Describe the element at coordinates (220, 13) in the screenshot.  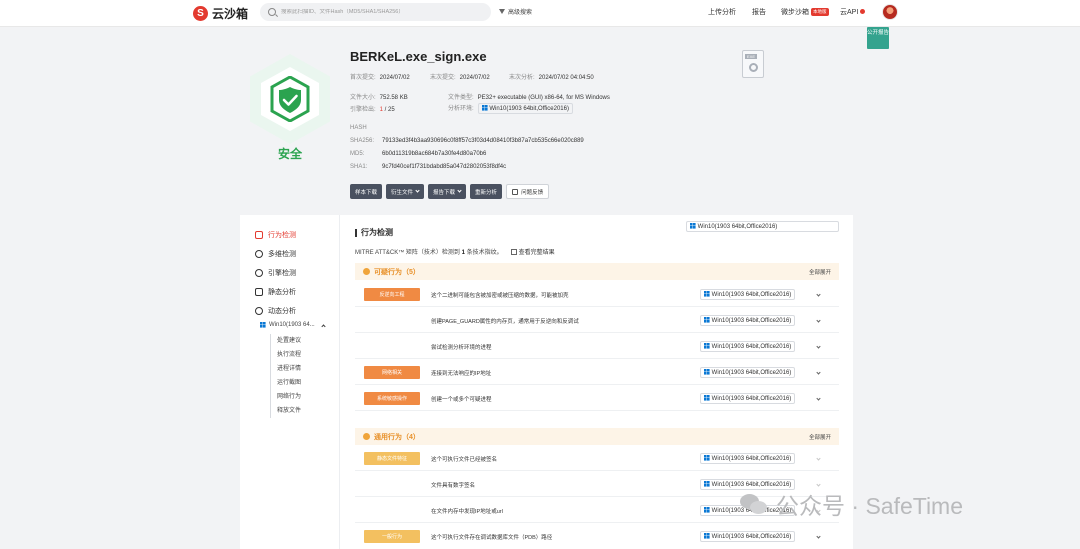
I see `logo: S 云沙箱` at that location.